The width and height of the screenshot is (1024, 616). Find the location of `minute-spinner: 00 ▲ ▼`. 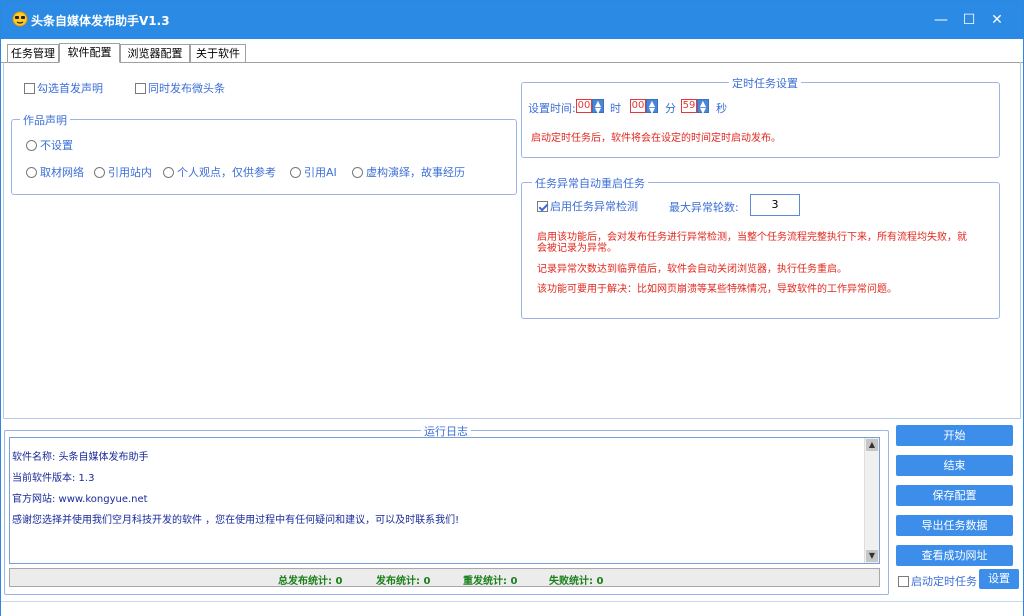

minute-spinner: 00 ▲ ▼ is located at coordinates (644, 107).